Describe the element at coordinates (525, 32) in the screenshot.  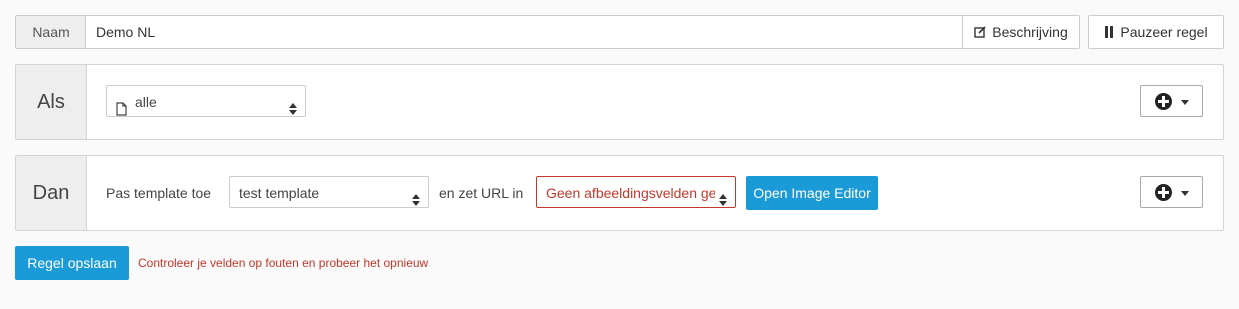
I see `rule-name-input: Demo NL` at that location.